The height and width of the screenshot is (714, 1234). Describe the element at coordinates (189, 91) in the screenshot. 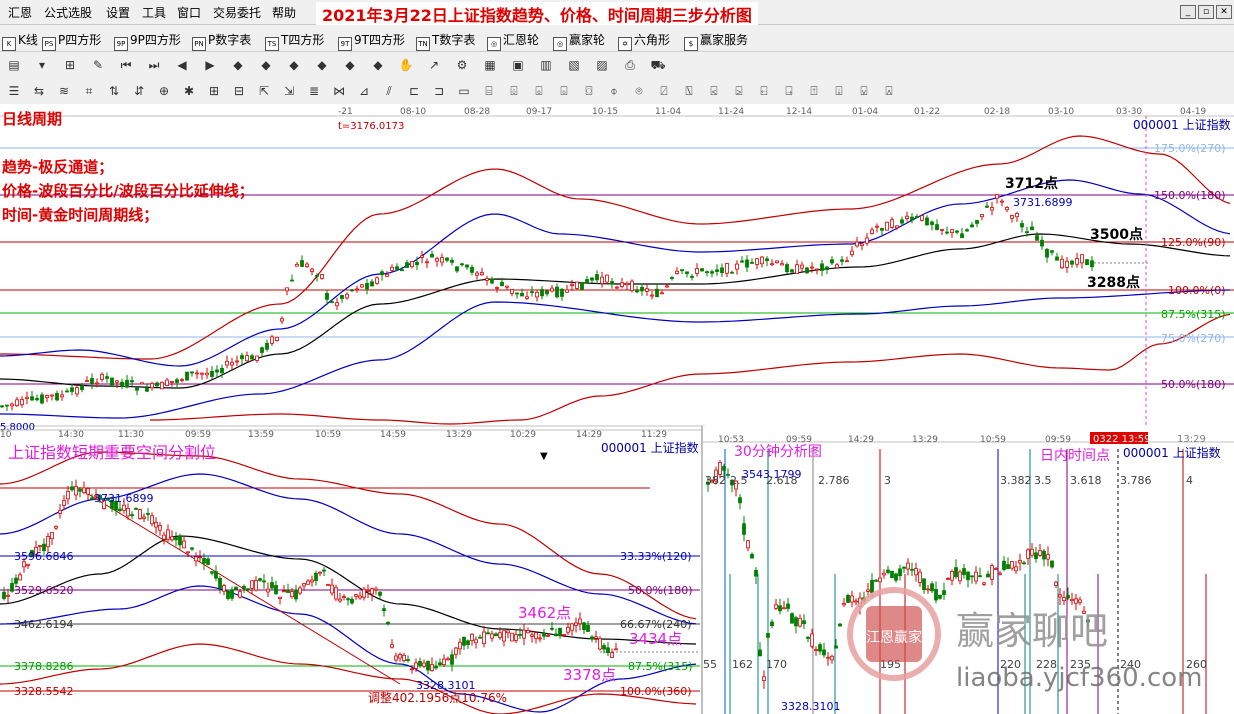

I see `analysis-tool-icon: ✱` at that location.